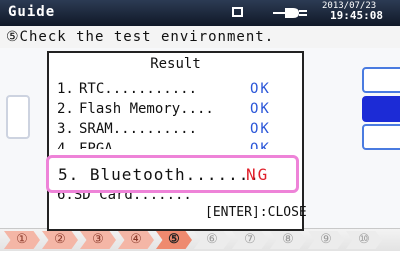  Describe the element at coordinates (32, 12) in the screenshot. I see `screen-title: Guide` at that location.